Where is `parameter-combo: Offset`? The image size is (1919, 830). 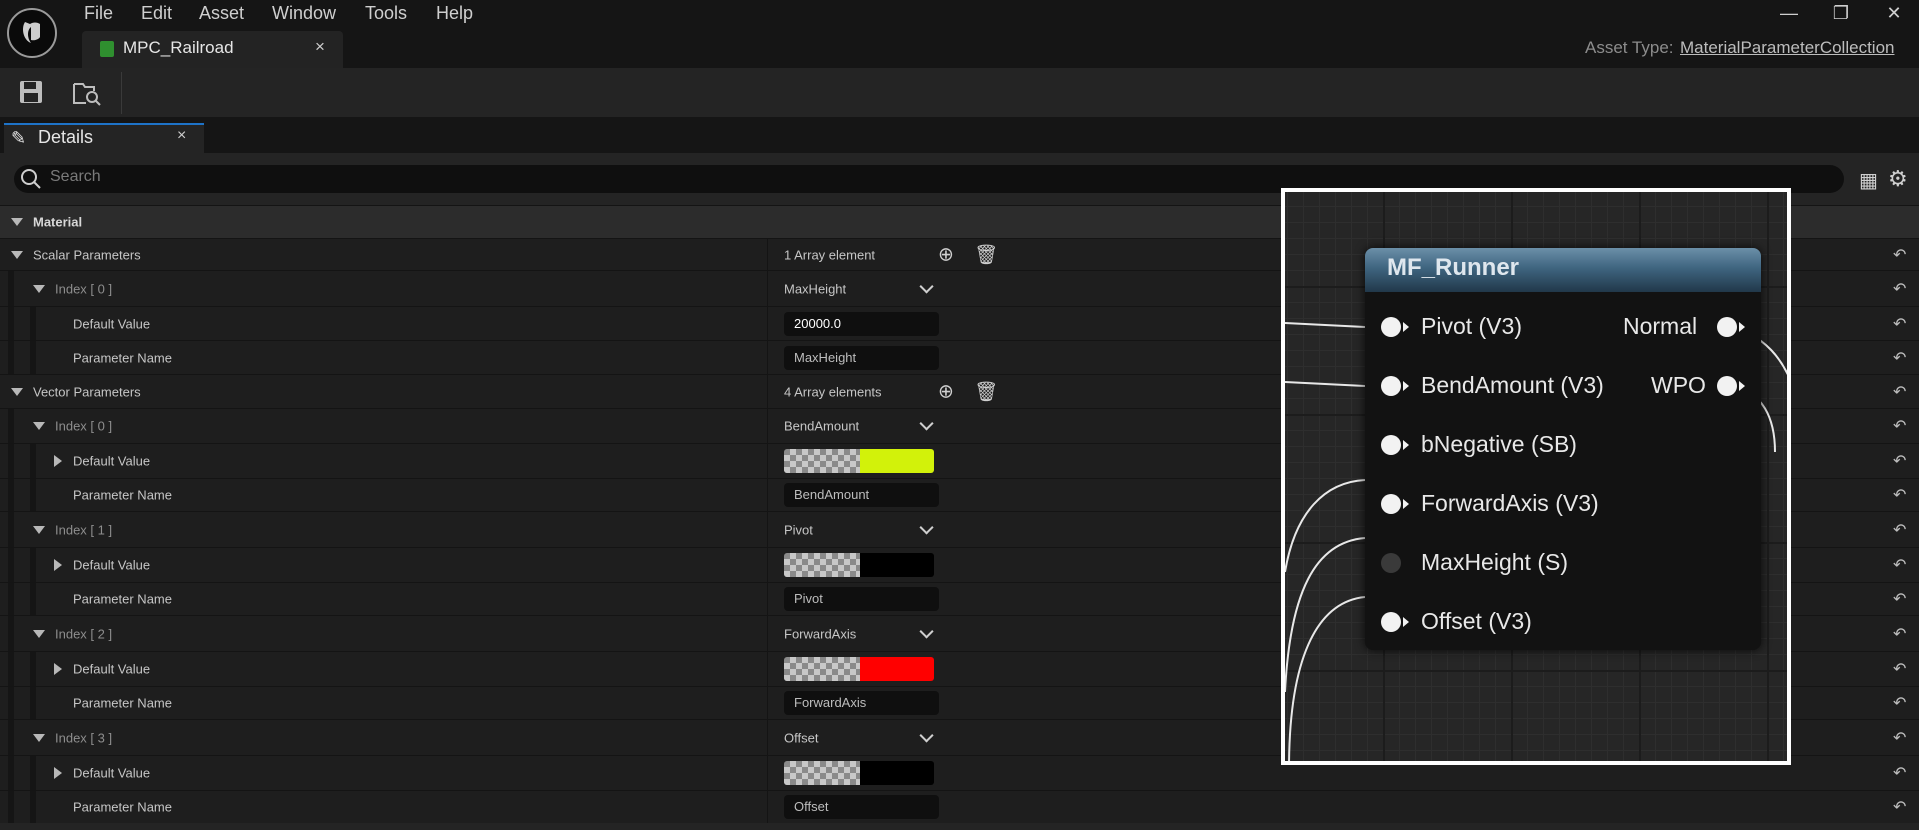
parameter-combo: Offset is located at coordinates (801, 737).